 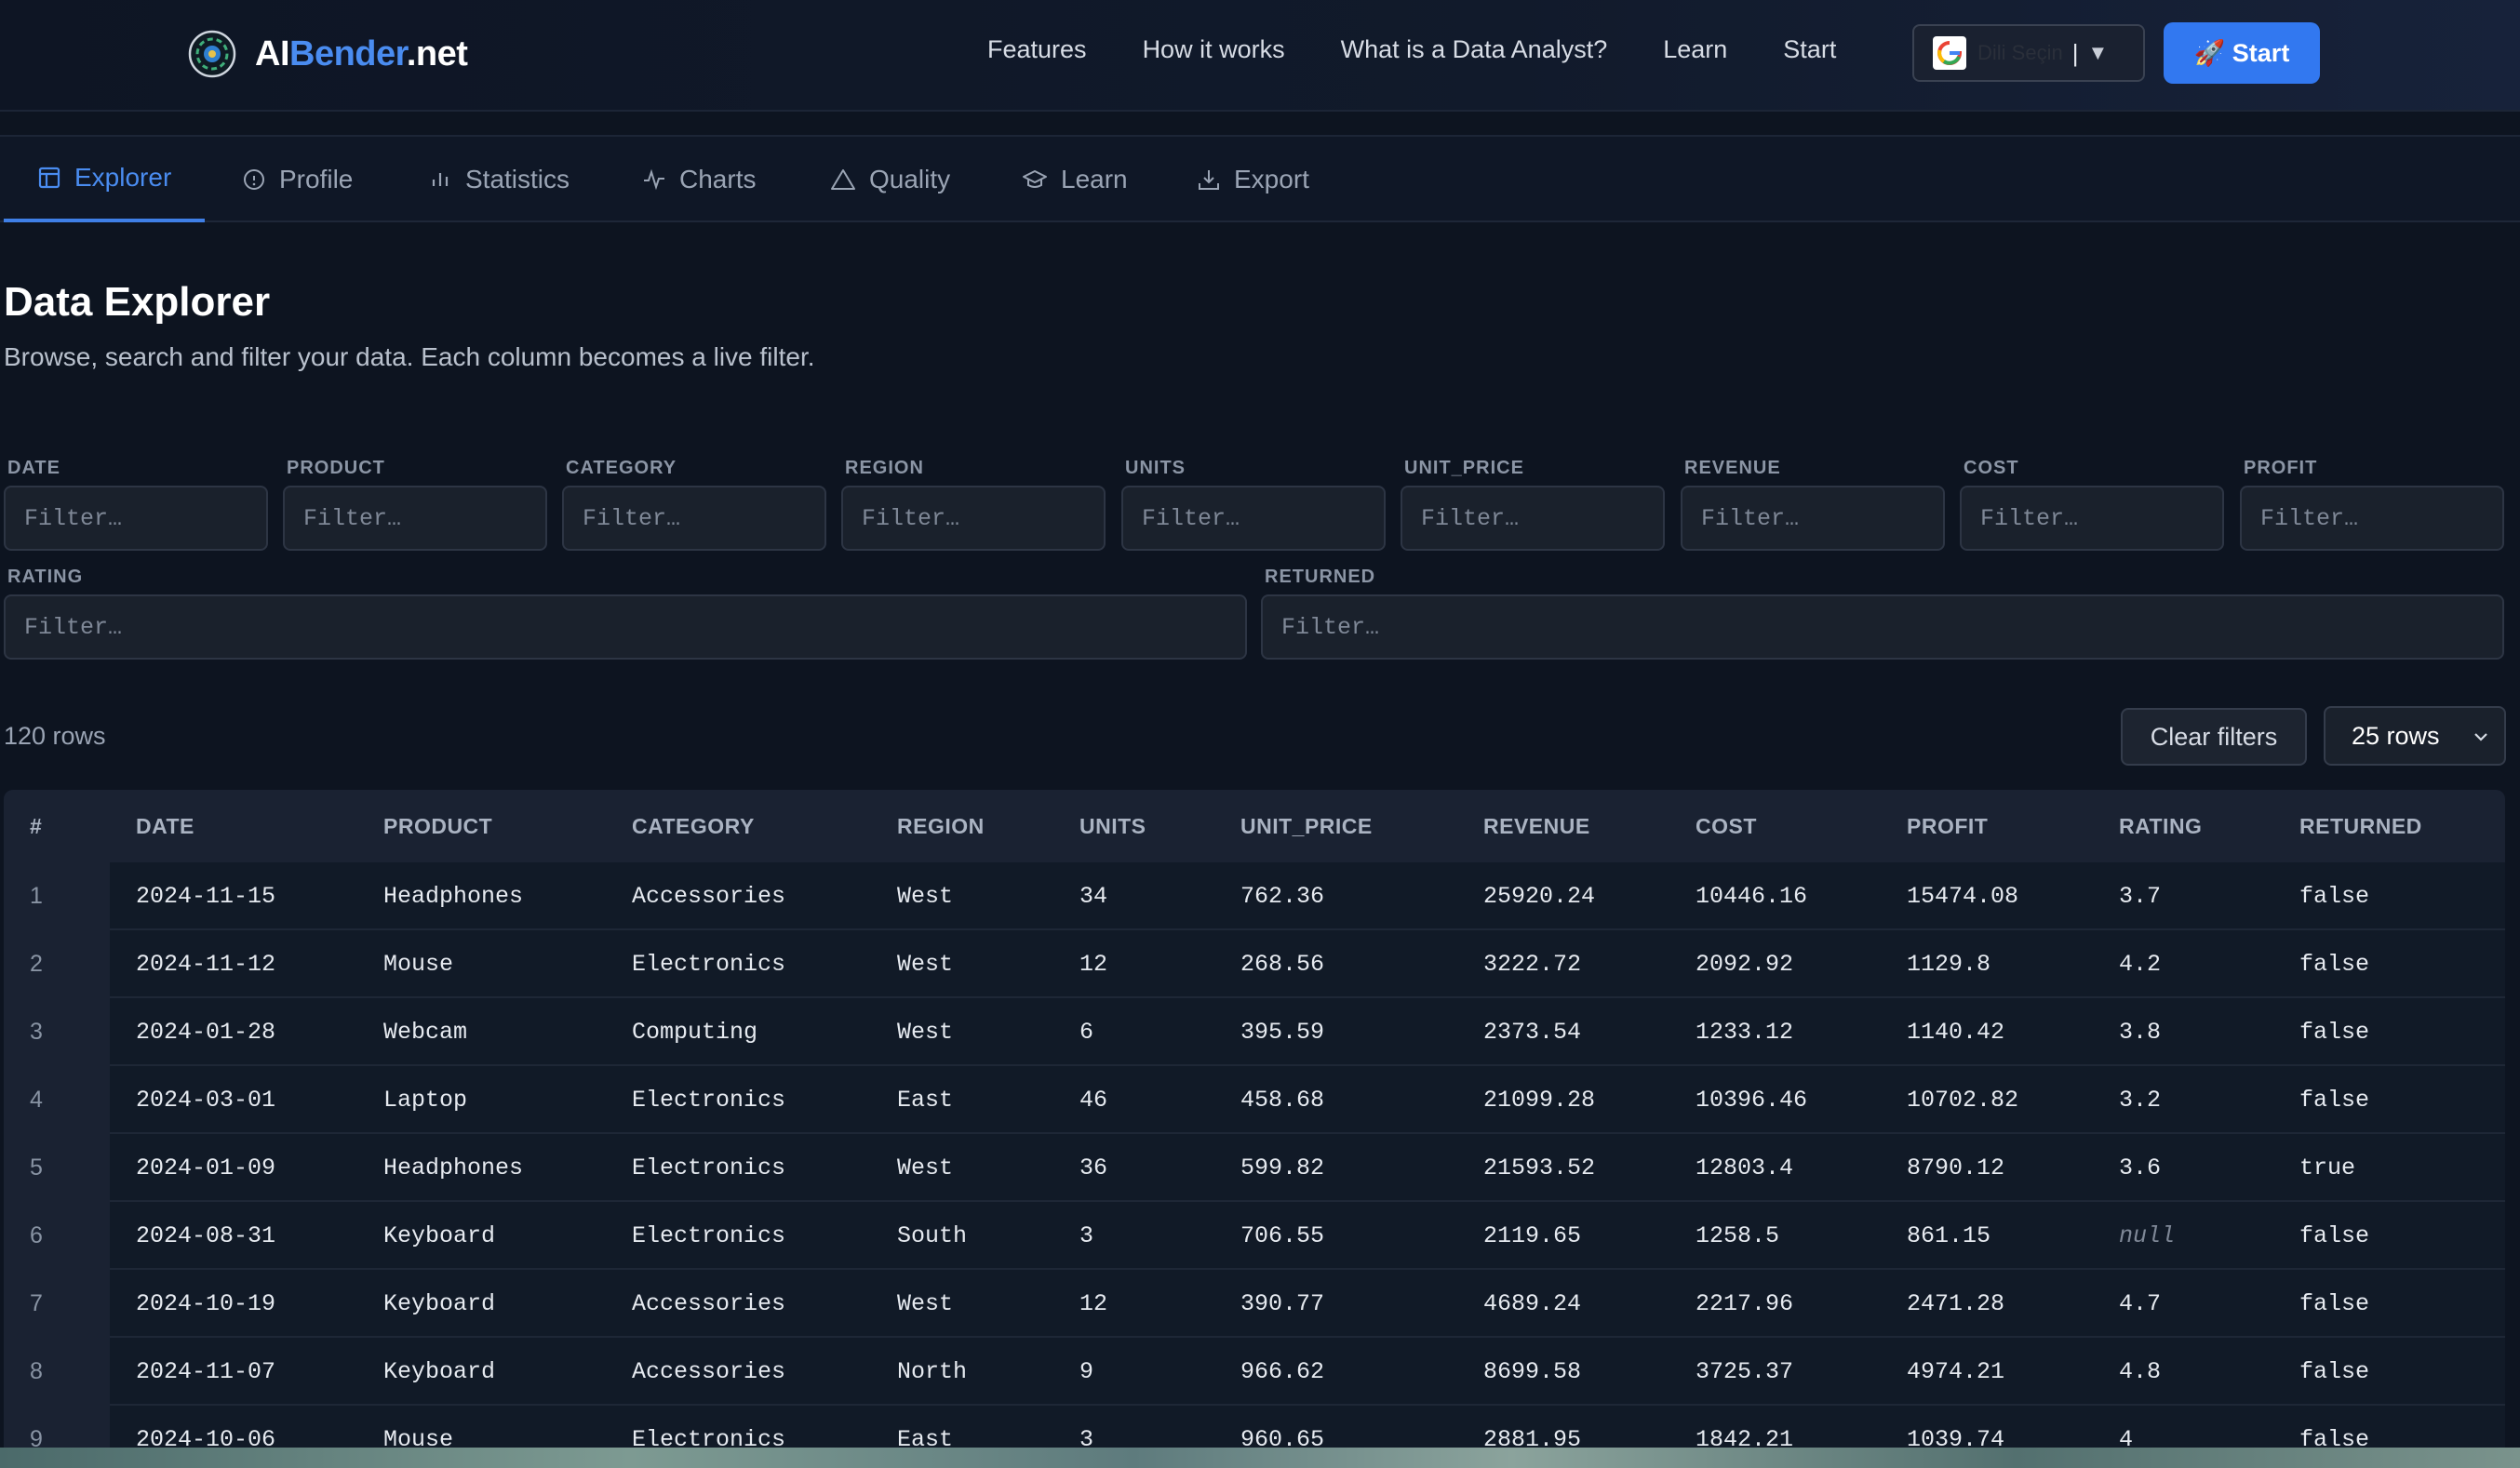 I want to click on filter-label-category: CATEGORY, so click(x=621, y=468).